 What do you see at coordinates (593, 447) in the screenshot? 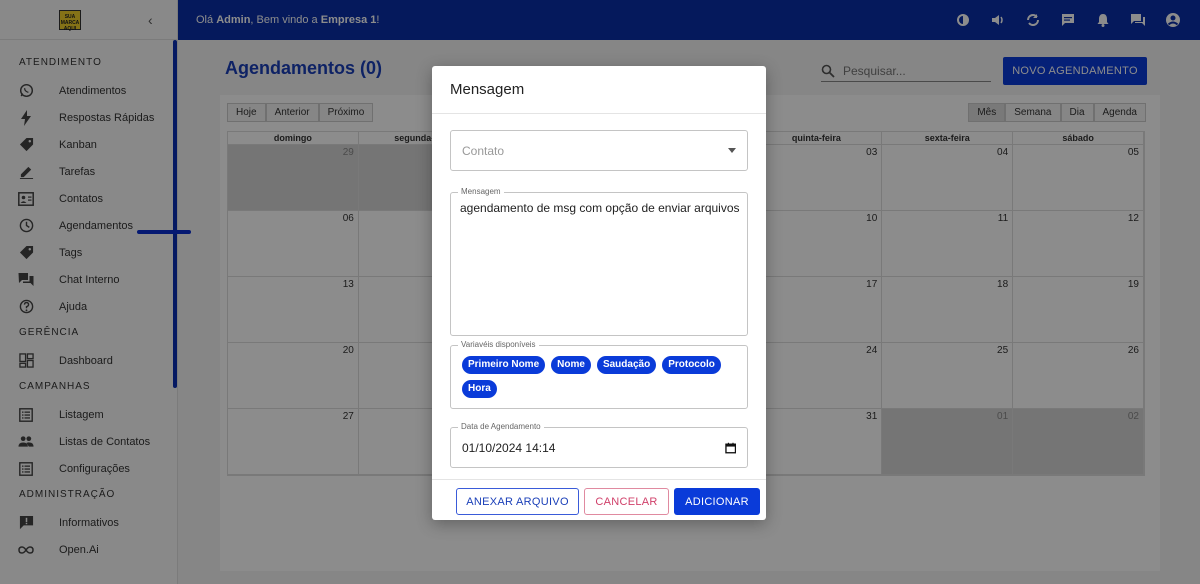
I see `schedule-date-input` at bounding box center [593, 447].